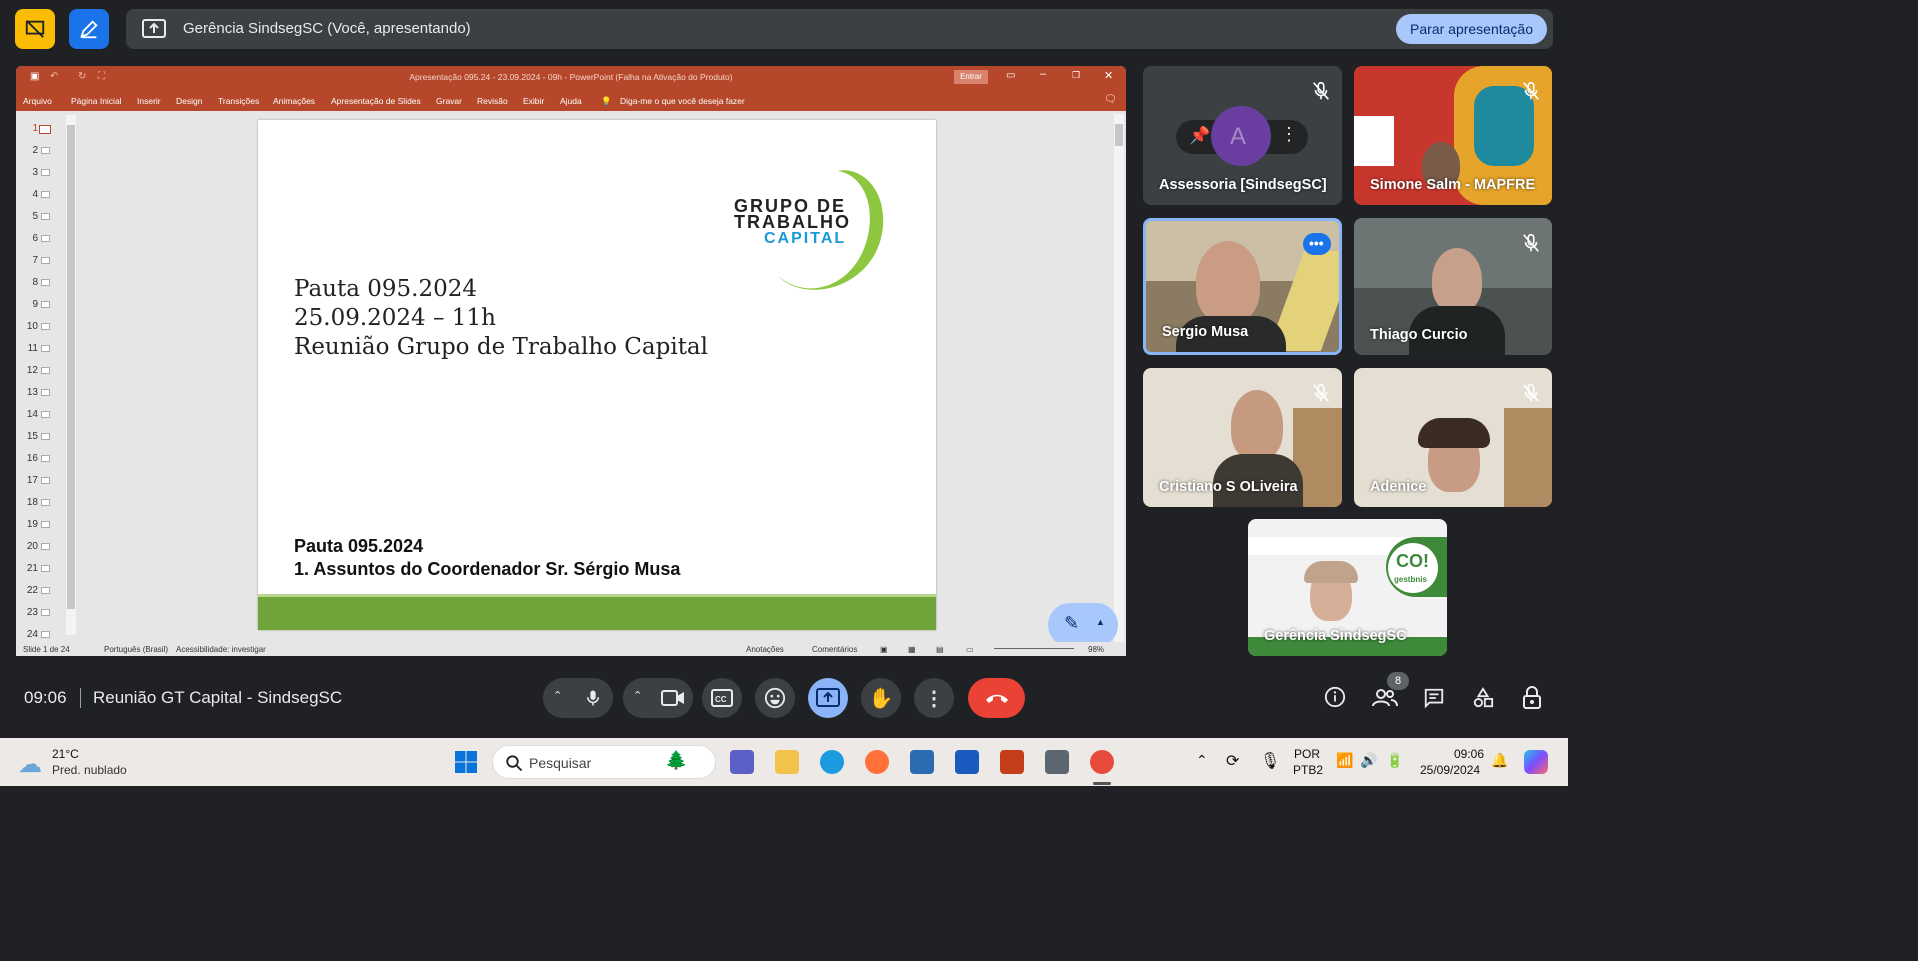  I want to click on comments-button: Comentários, so click(834, 649).